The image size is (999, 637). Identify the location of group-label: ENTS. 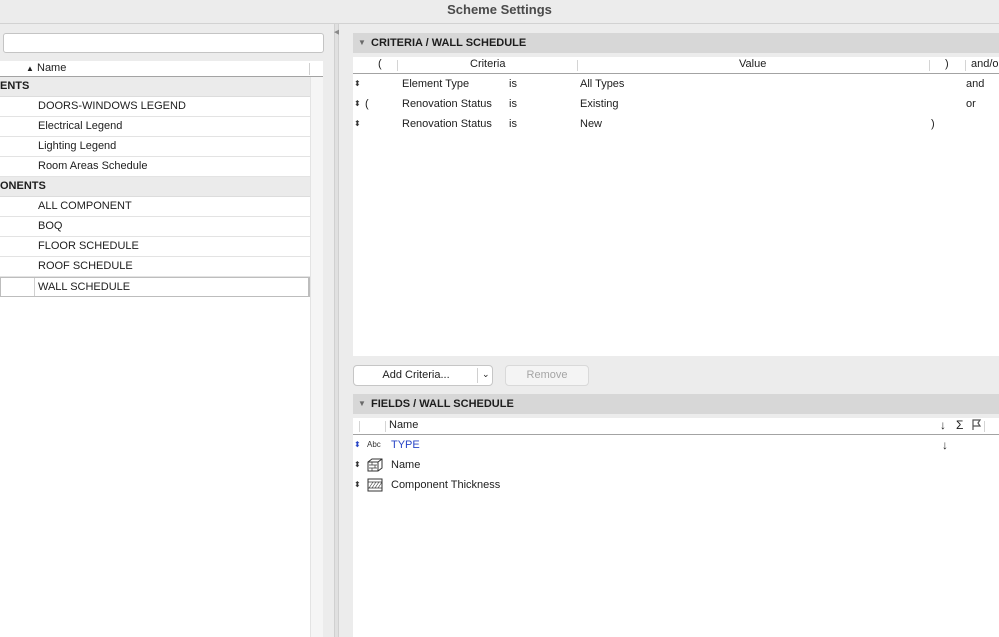
(15, 86).